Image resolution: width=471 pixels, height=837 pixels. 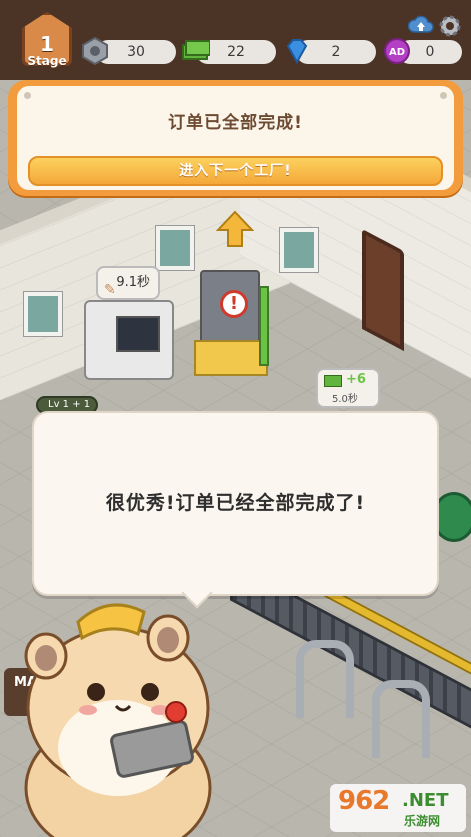 What do you see at coordinates (235, 171) in the screenshot?
I see `next-factory-button: 进入下一个工厂!` at bounding box center [235, 171].